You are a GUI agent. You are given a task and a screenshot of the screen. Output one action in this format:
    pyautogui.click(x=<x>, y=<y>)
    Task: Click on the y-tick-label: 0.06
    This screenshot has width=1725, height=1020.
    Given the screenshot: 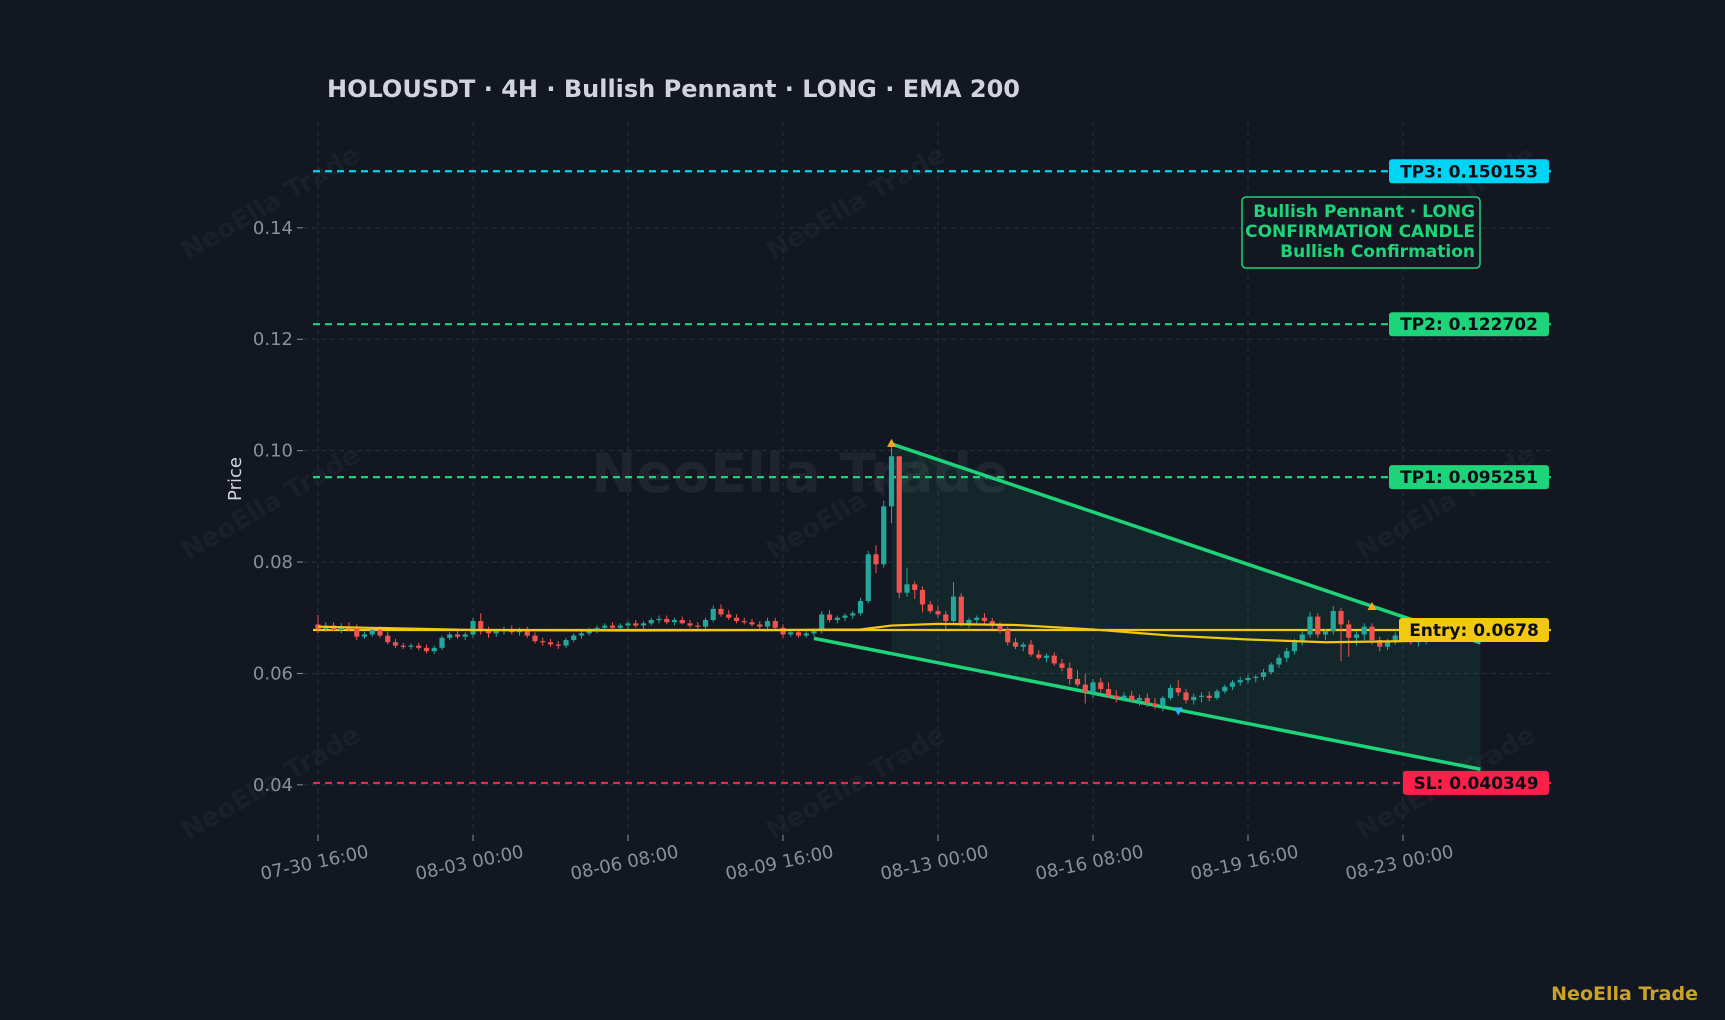 What is the action you would take?
    pyautogui.click(x=273, y=673)
    